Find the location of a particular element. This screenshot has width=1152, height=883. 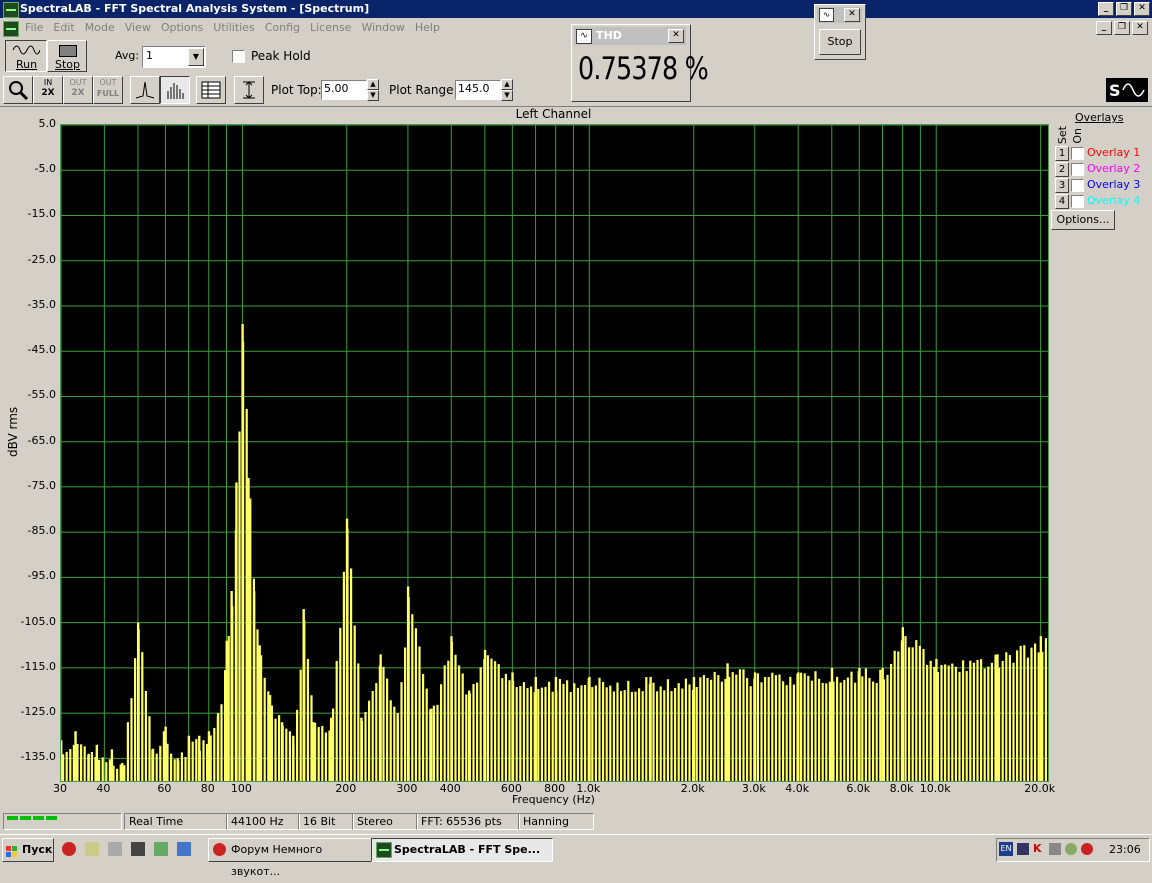

line-plot-button is located at coordinates (145, 90).